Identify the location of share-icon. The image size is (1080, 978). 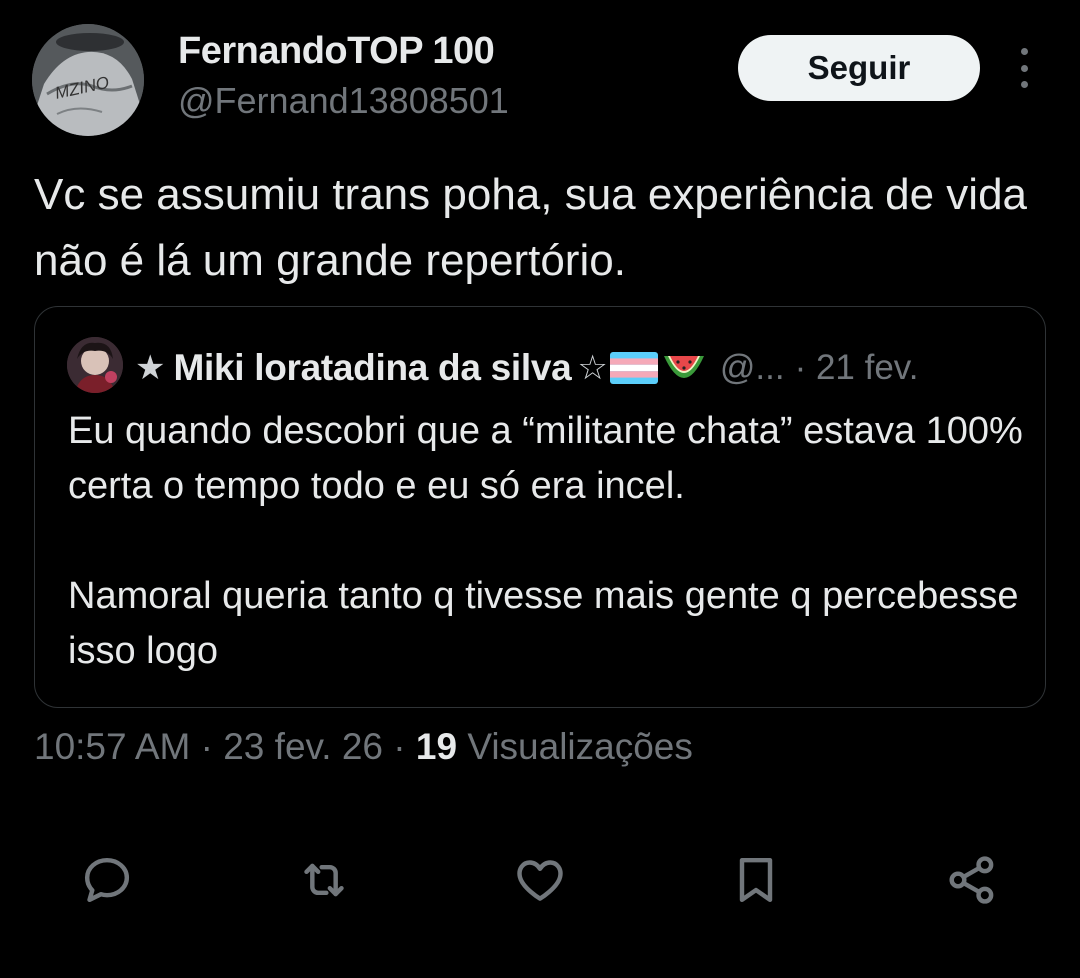
(972, 880).